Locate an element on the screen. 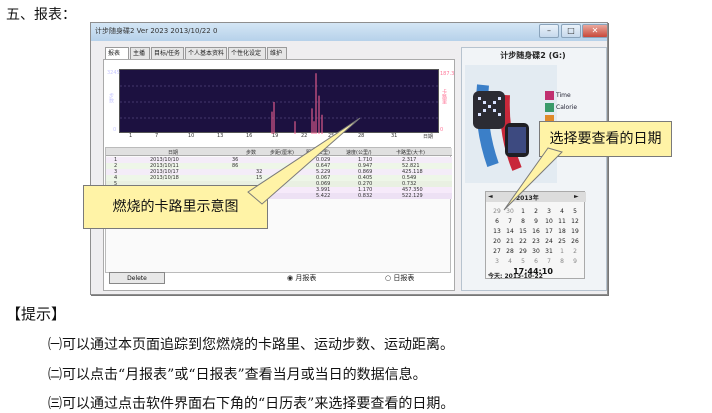  hint-item-3: ㈢可以通过点击软件界面右下角的“日历表”来选择要查看的日期。 is located at coordinates (251, 404).